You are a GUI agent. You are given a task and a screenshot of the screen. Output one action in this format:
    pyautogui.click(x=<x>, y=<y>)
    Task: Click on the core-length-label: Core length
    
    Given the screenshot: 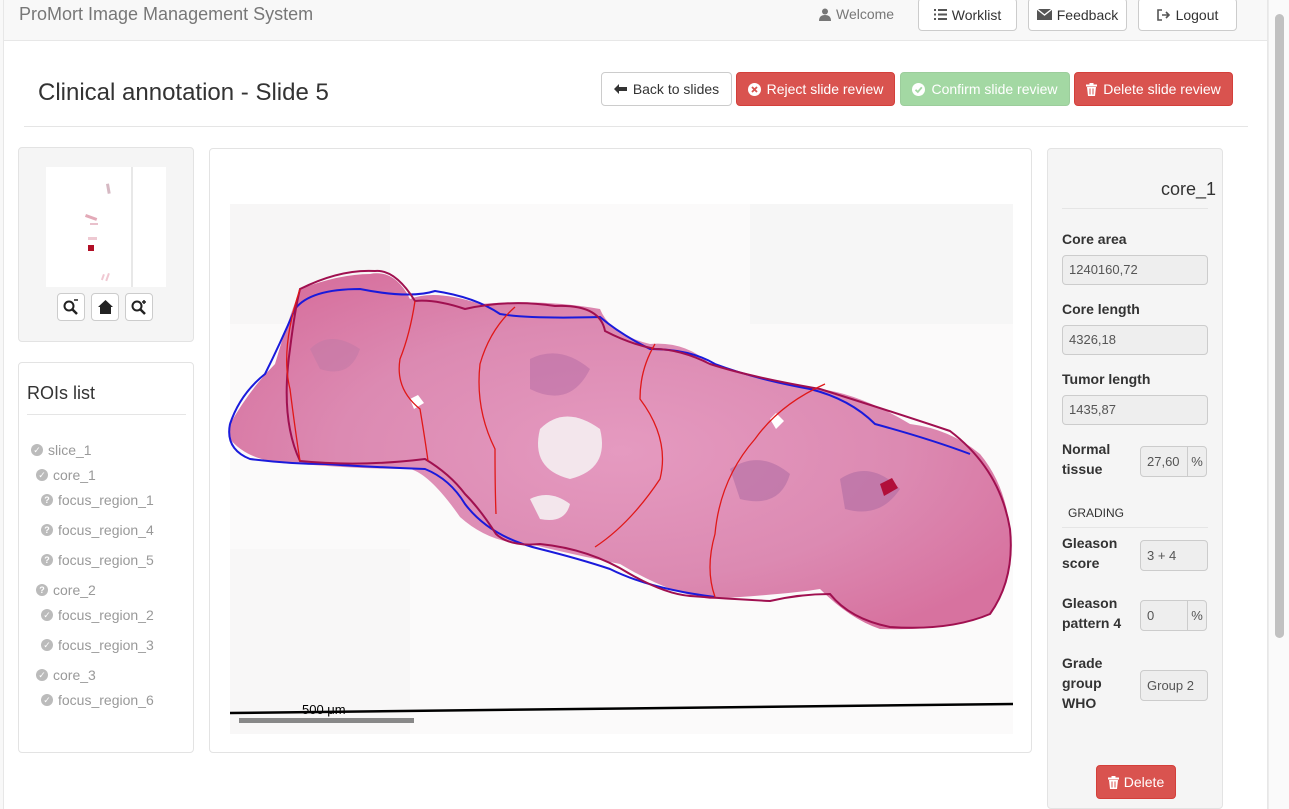 What is the action you would take?
    pyautogui.click(x=1101, y=309)
    